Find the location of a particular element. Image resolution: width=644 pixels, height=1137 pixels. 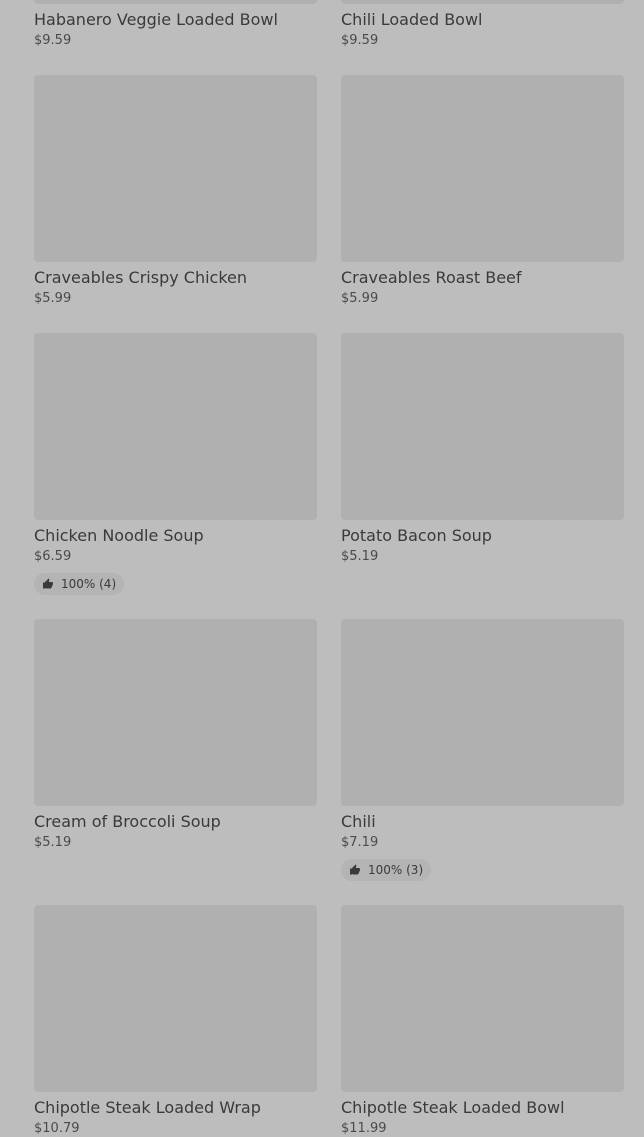

rating-text: 100% (4) is located at coordinates (89, 584).